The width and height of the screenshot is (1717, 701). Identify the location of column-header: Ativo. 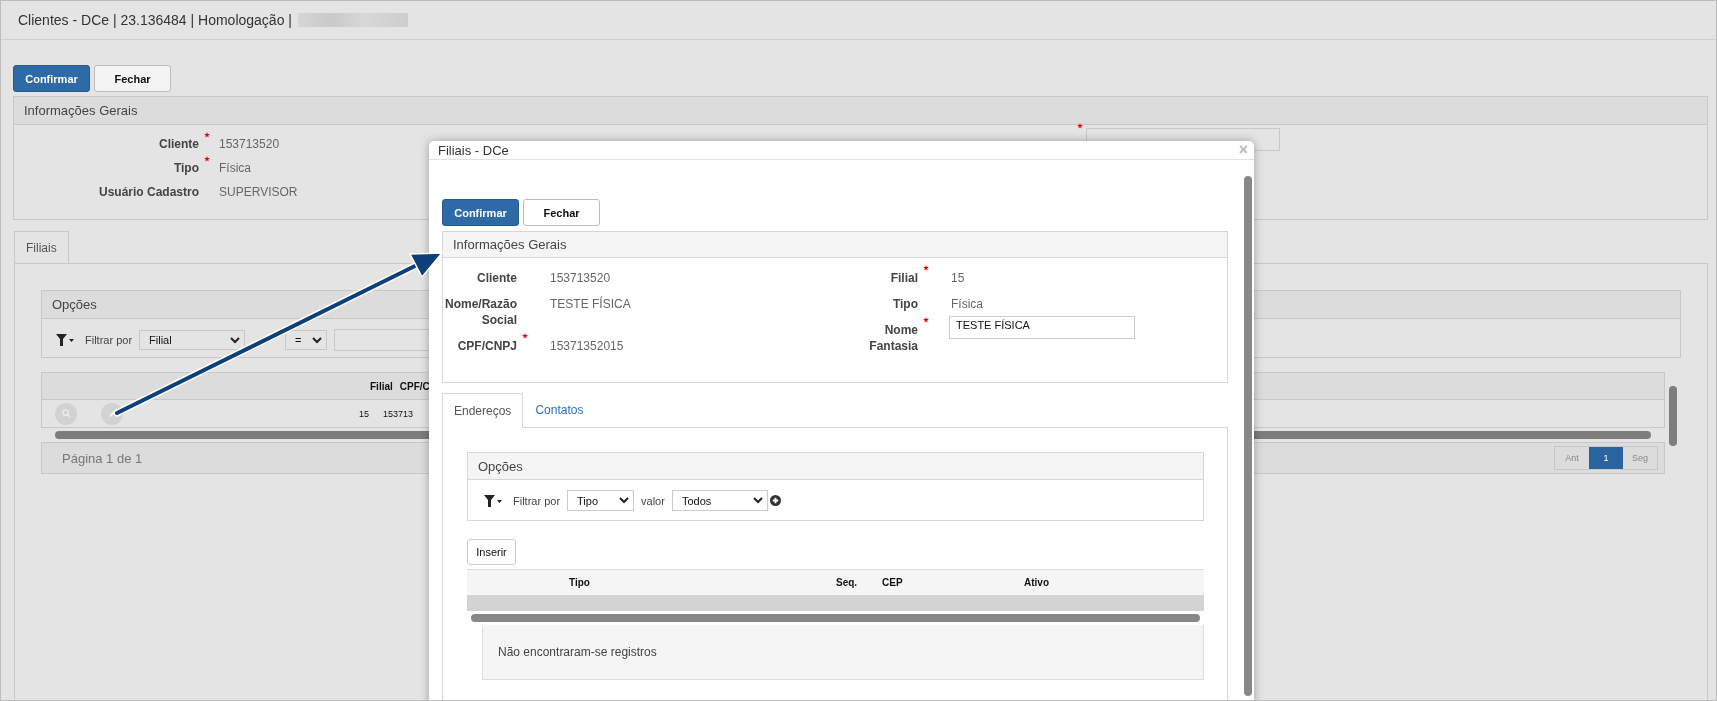
(1036, 582).